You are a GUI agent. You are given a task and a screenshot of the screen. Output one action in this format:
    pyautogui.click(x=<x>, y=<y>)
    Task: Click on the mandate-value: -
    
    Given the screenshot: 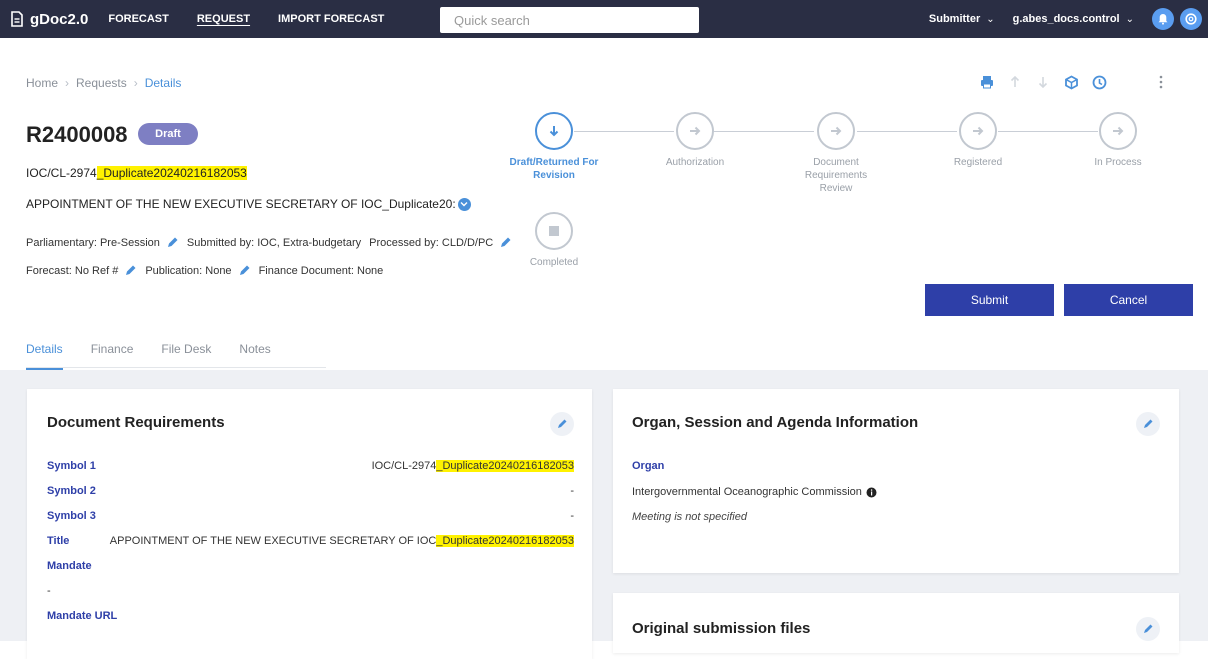 What is the action you would take?
    pyautogui.click(x=49, y=591)
    